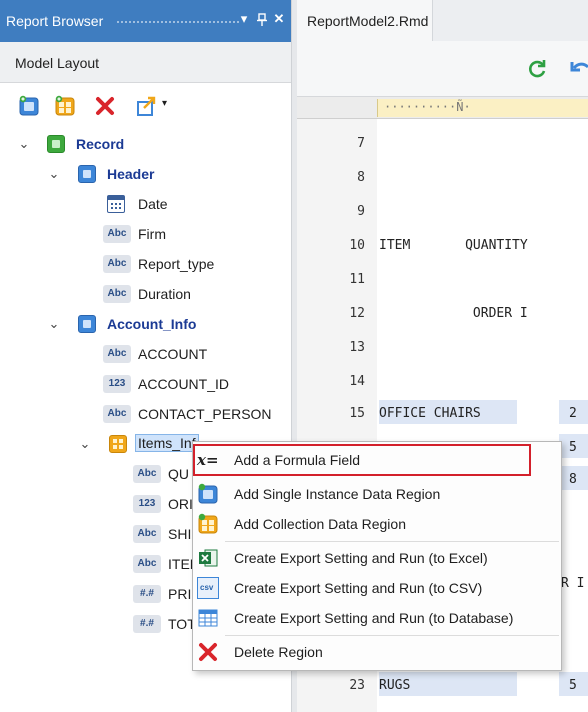  Describe the element at coordinates (361, 143) in the screenshot. I see `line-number: 7` at that location.